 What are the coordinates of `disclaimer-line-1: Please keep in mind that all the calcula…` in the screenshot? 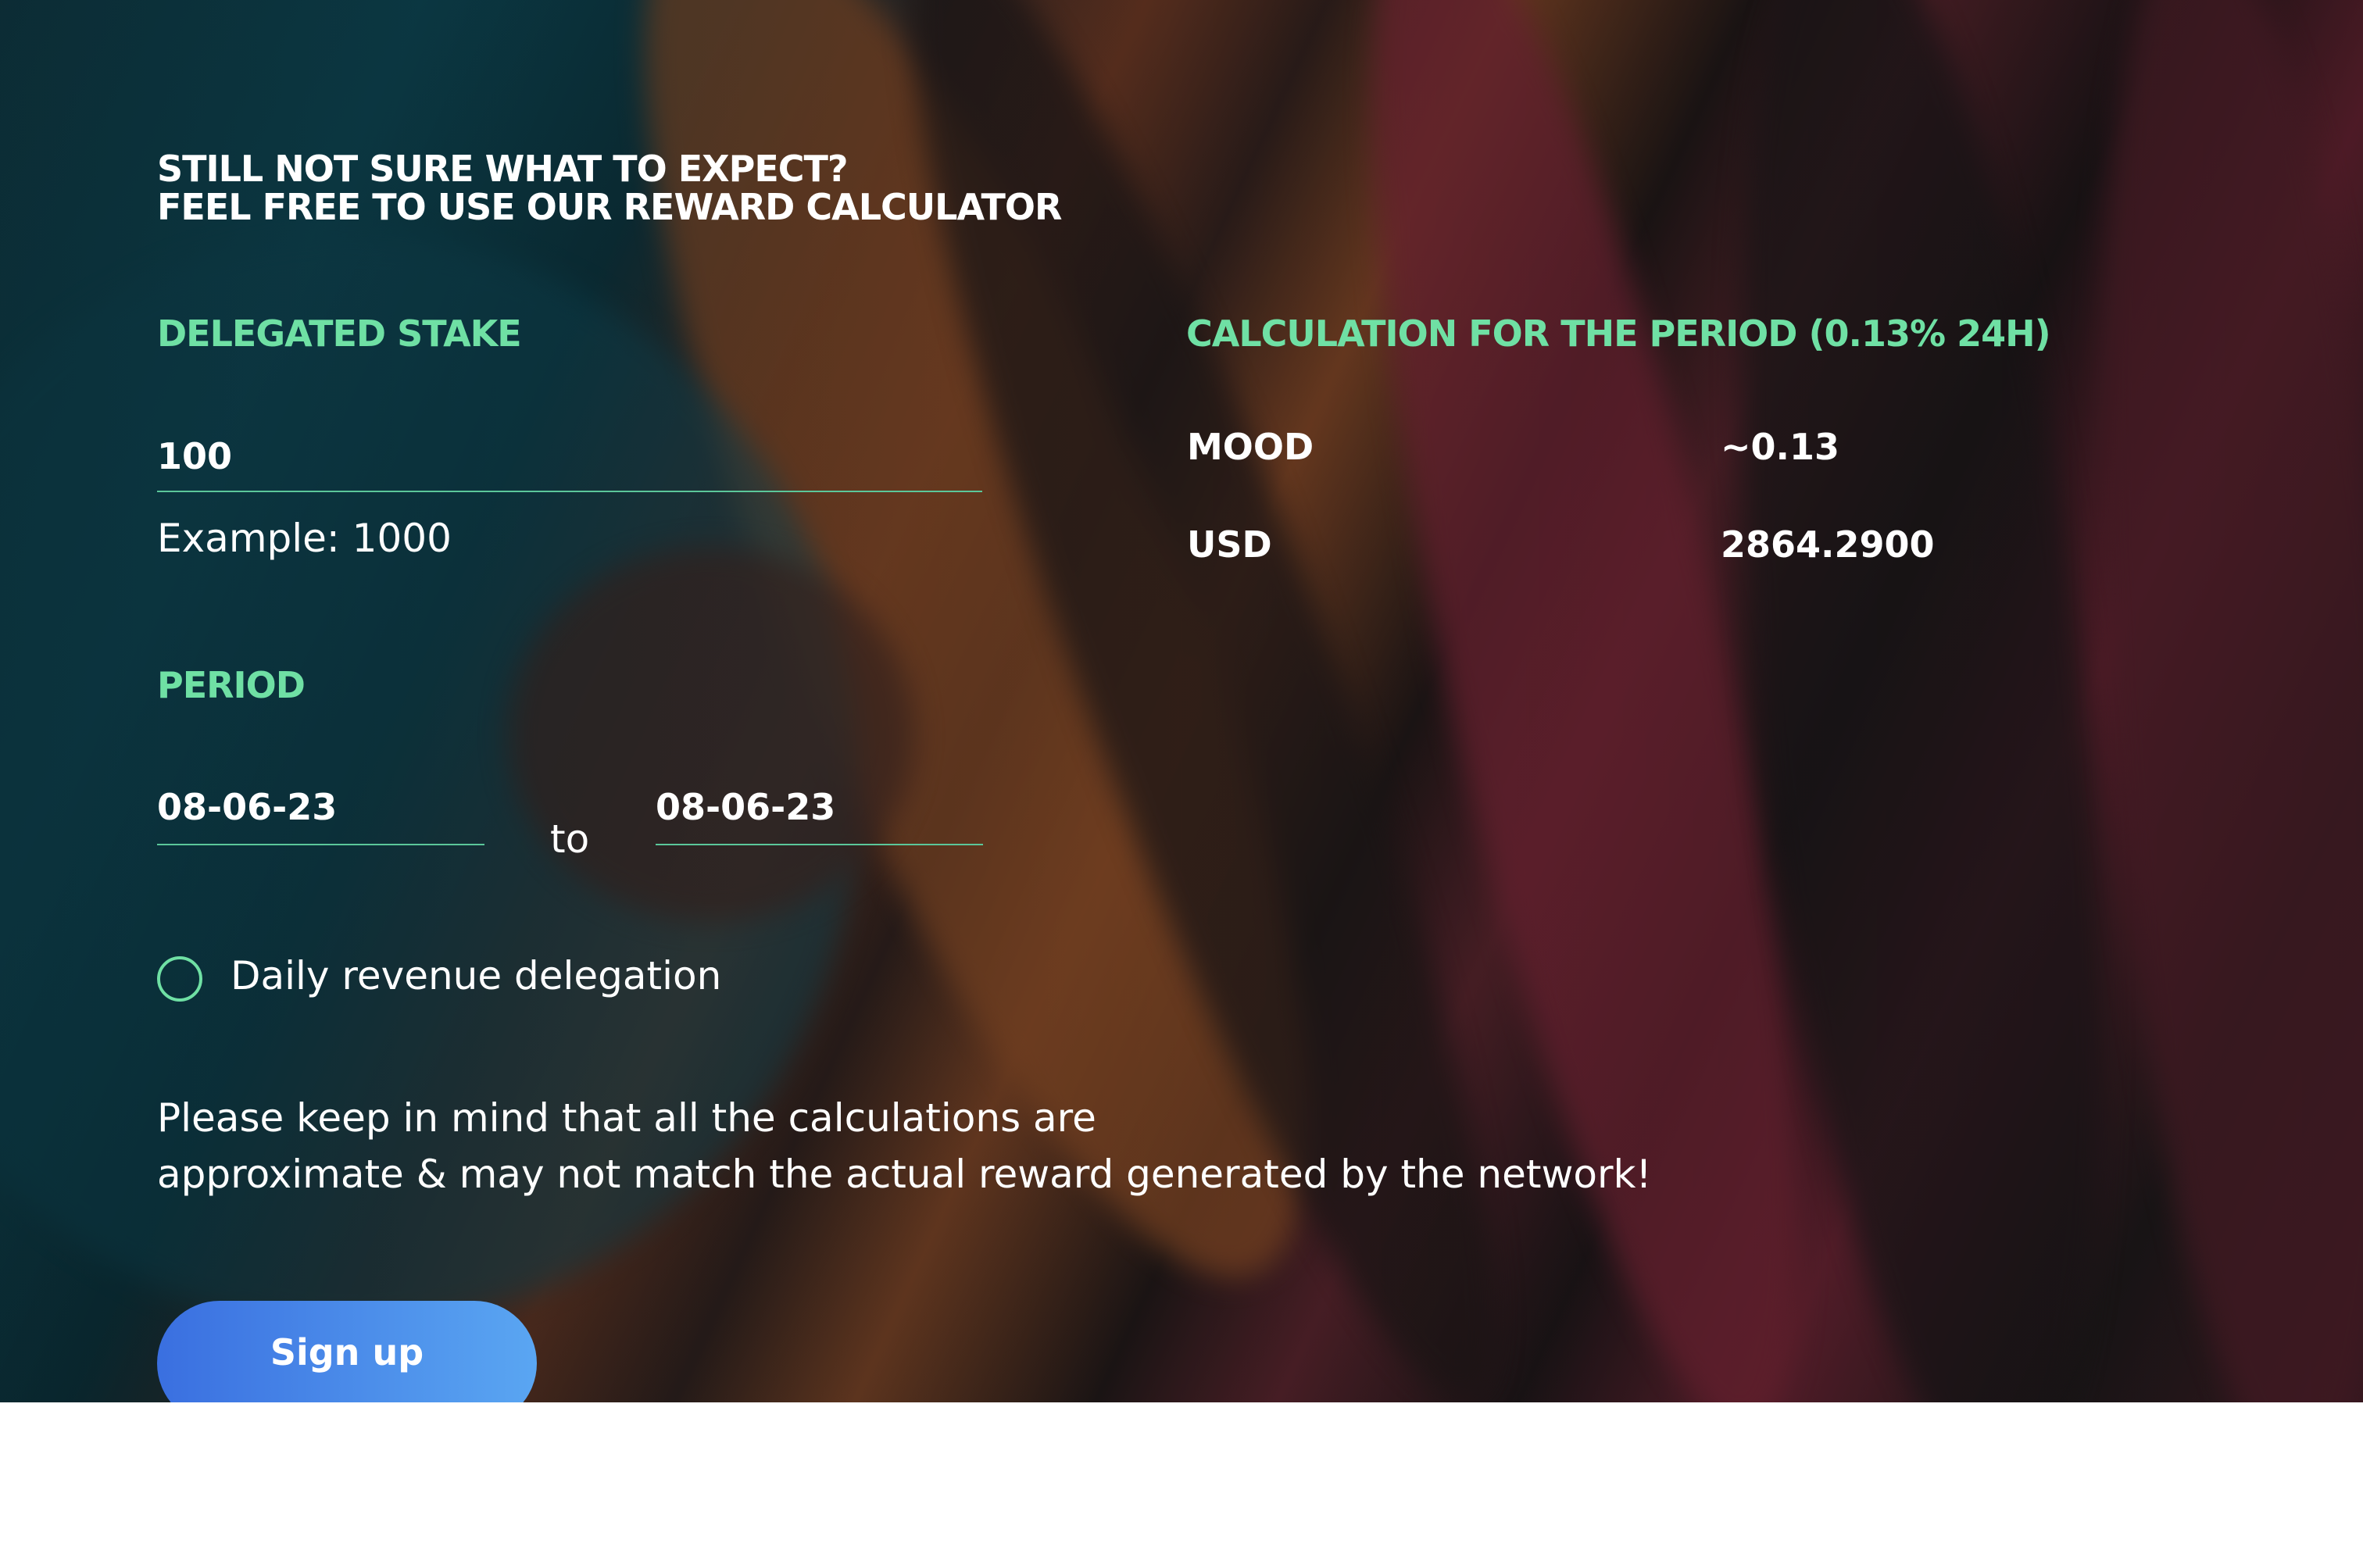 It's located at (626, 1118).